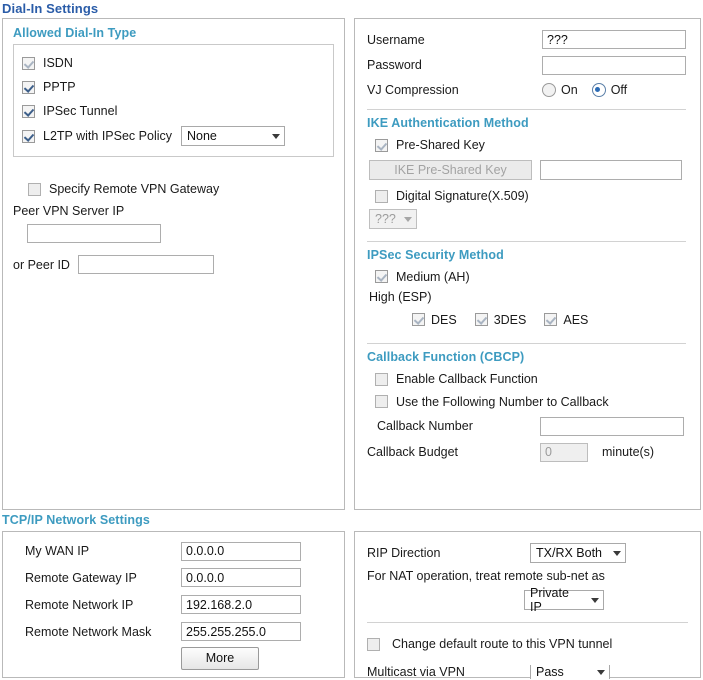 The height and width of the screenshot is (680, 703). What do you see at coordinates (526, 109) in the screenshot?
I see `divider-above-ike` at bounding box center [526, 109].